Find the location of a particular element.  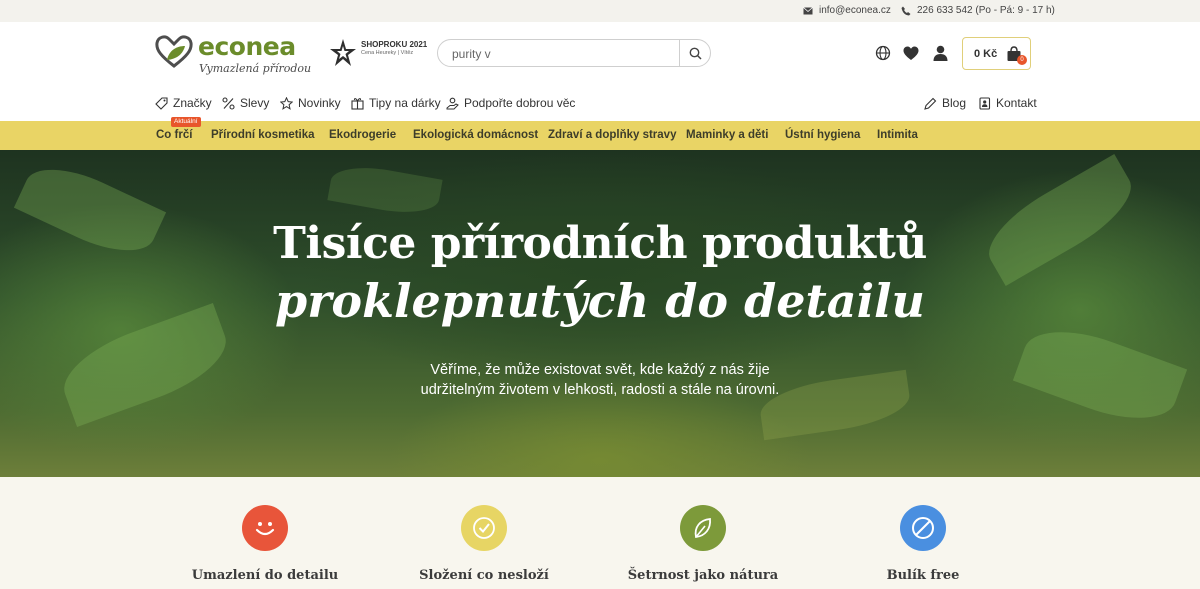

search-button is located at coordinates (694, 53).